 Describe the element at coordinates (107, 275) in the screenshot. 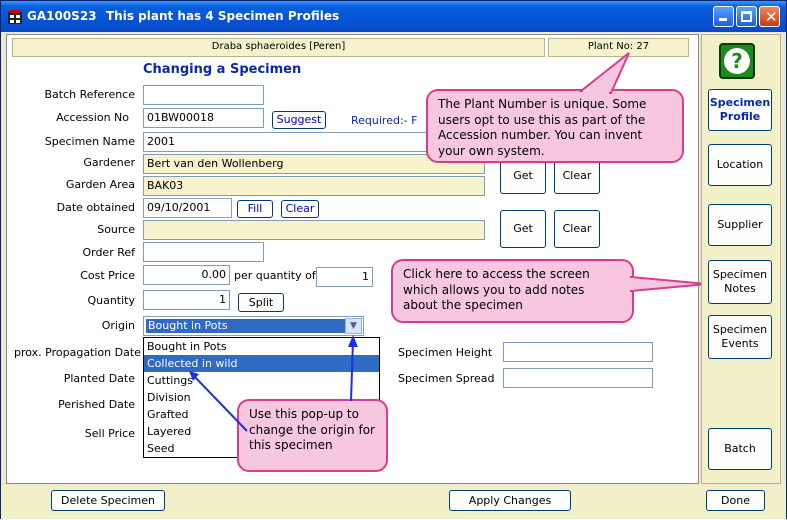

I see `cost-price-label: Cost Price` at that location.